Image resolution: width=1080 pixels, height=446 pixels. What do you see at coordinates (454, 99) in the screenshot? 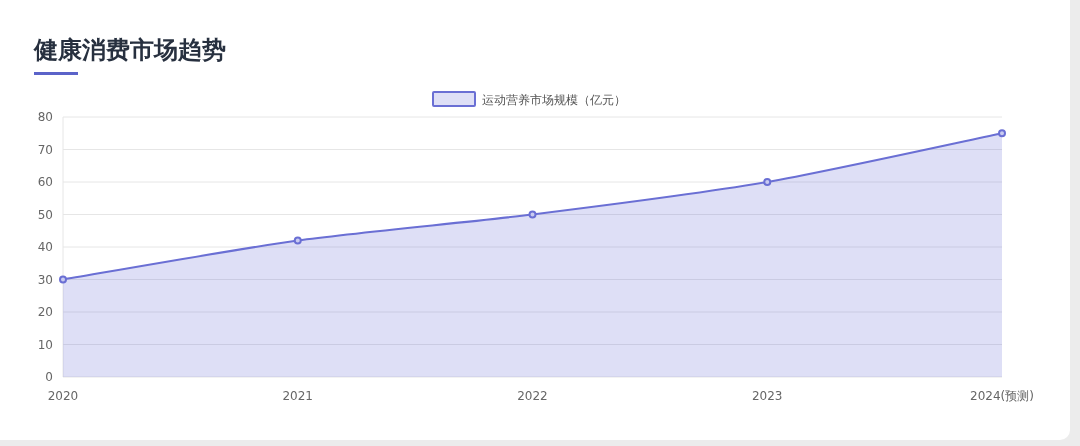
I see `legend-swatch` at bounding box center [454, 99].